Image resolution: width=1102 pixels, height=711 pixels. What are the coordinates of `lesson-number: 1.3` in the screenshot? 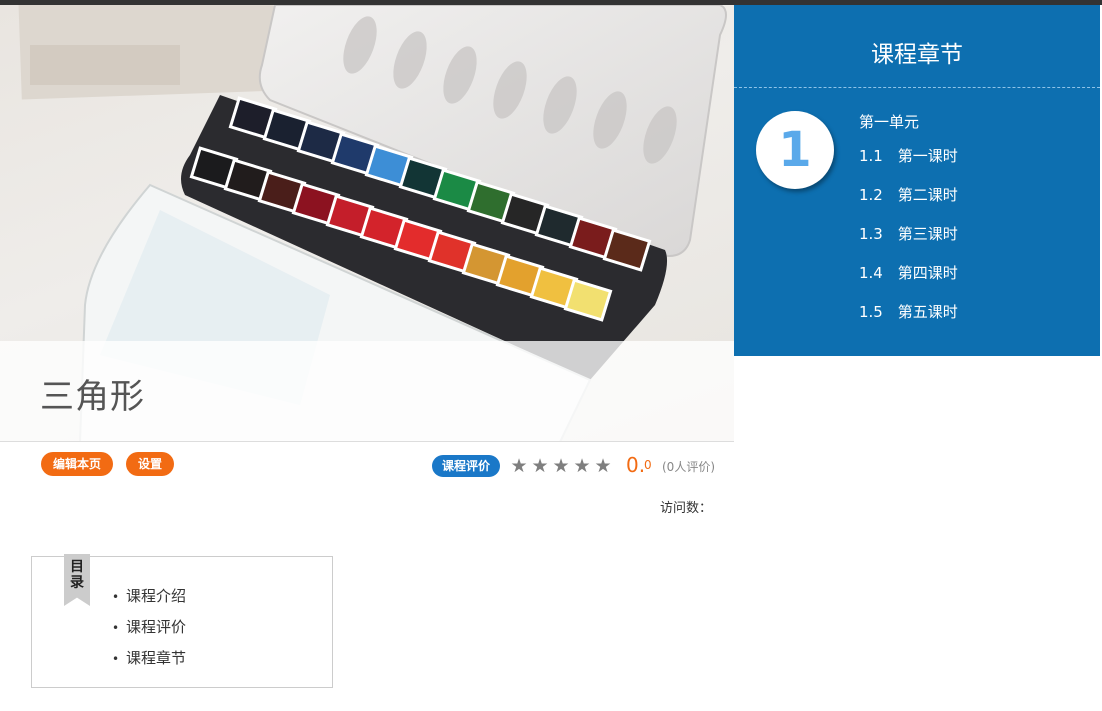 It's located at (871, 234).